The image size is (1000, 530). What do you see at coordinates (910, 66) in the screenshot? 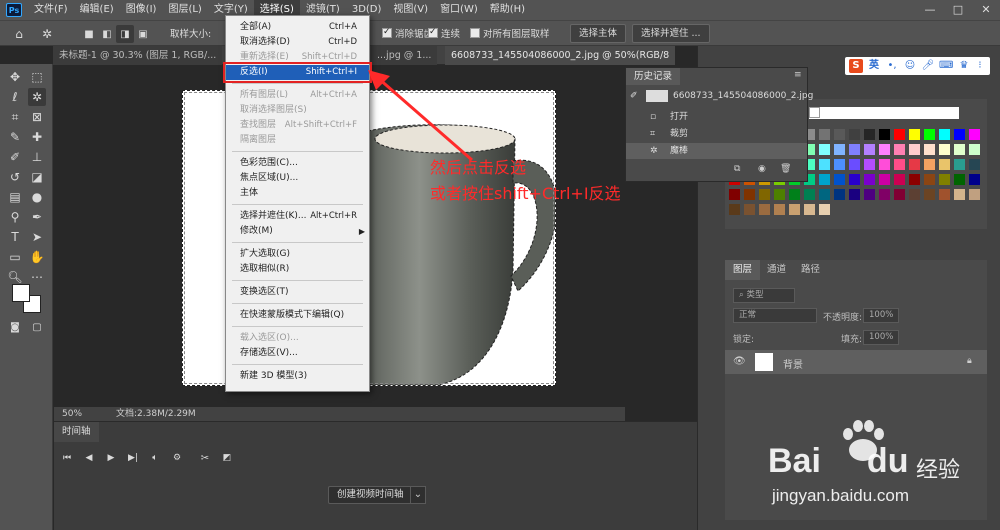
I see `ime-emoji-icon: ☺` at bounding box center [910, 66].